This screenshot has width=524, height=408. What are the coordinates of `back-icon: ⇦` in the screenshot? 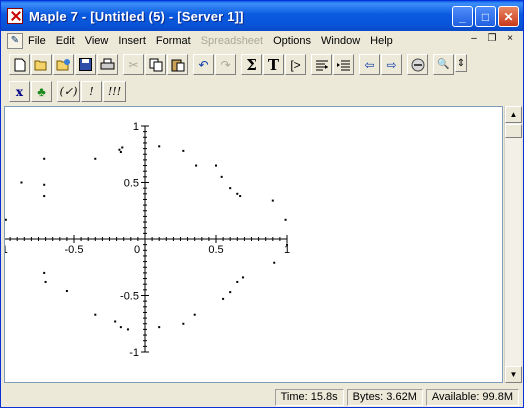 It's located at (369, 64).